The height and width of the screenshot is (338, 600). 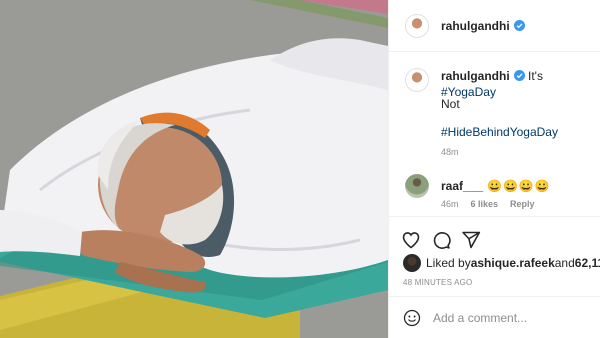 What do you see at coordinates (437, 282) in the screenshot?
I see `post-timestamp: 48 MINUTES AGO` at bounding box center [437, 282].